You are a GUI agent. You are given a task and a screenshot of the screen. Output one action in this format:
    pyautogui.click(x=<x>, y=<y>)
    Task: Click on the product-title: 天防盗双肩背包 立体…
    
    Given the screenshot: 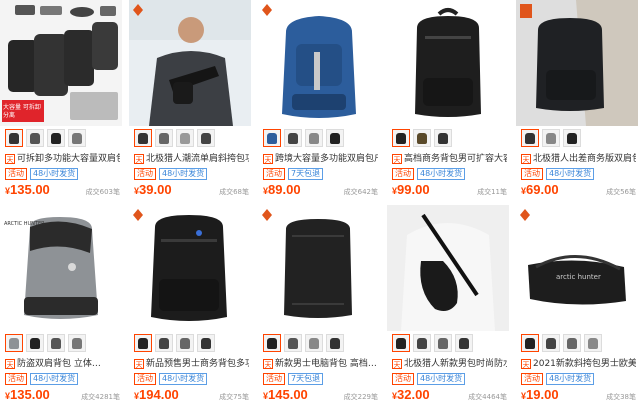 What is the action you would take?
    pyautogui.click(x=62, y=364)
    